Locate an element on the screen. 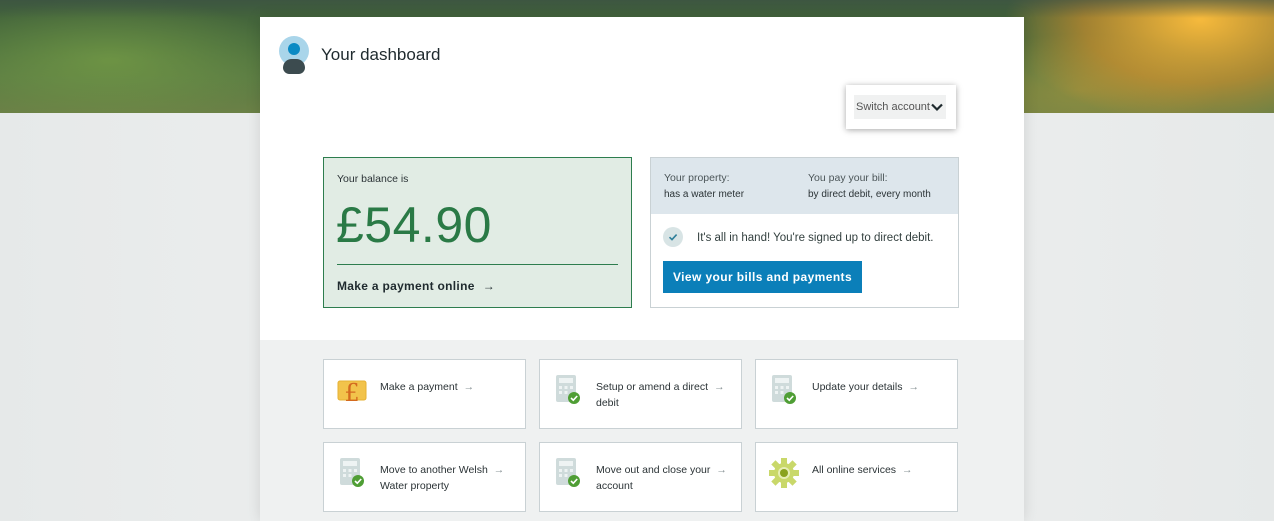 The width and height of the screenshot is (1274, 521). move-out-close-account-tile: Move out and close your → account is located at coordinates (640, 477).